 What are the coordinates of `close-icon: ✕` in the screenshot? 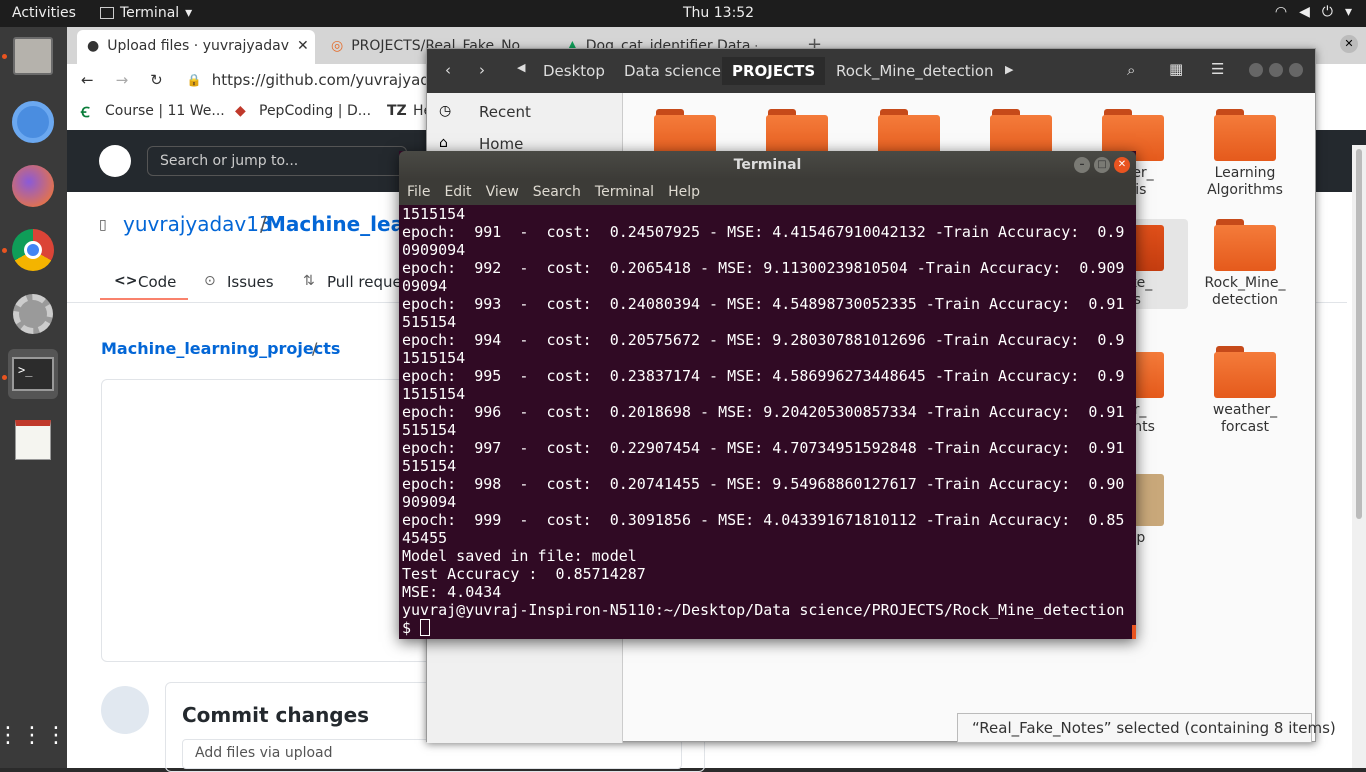 It's located at (303, 47).